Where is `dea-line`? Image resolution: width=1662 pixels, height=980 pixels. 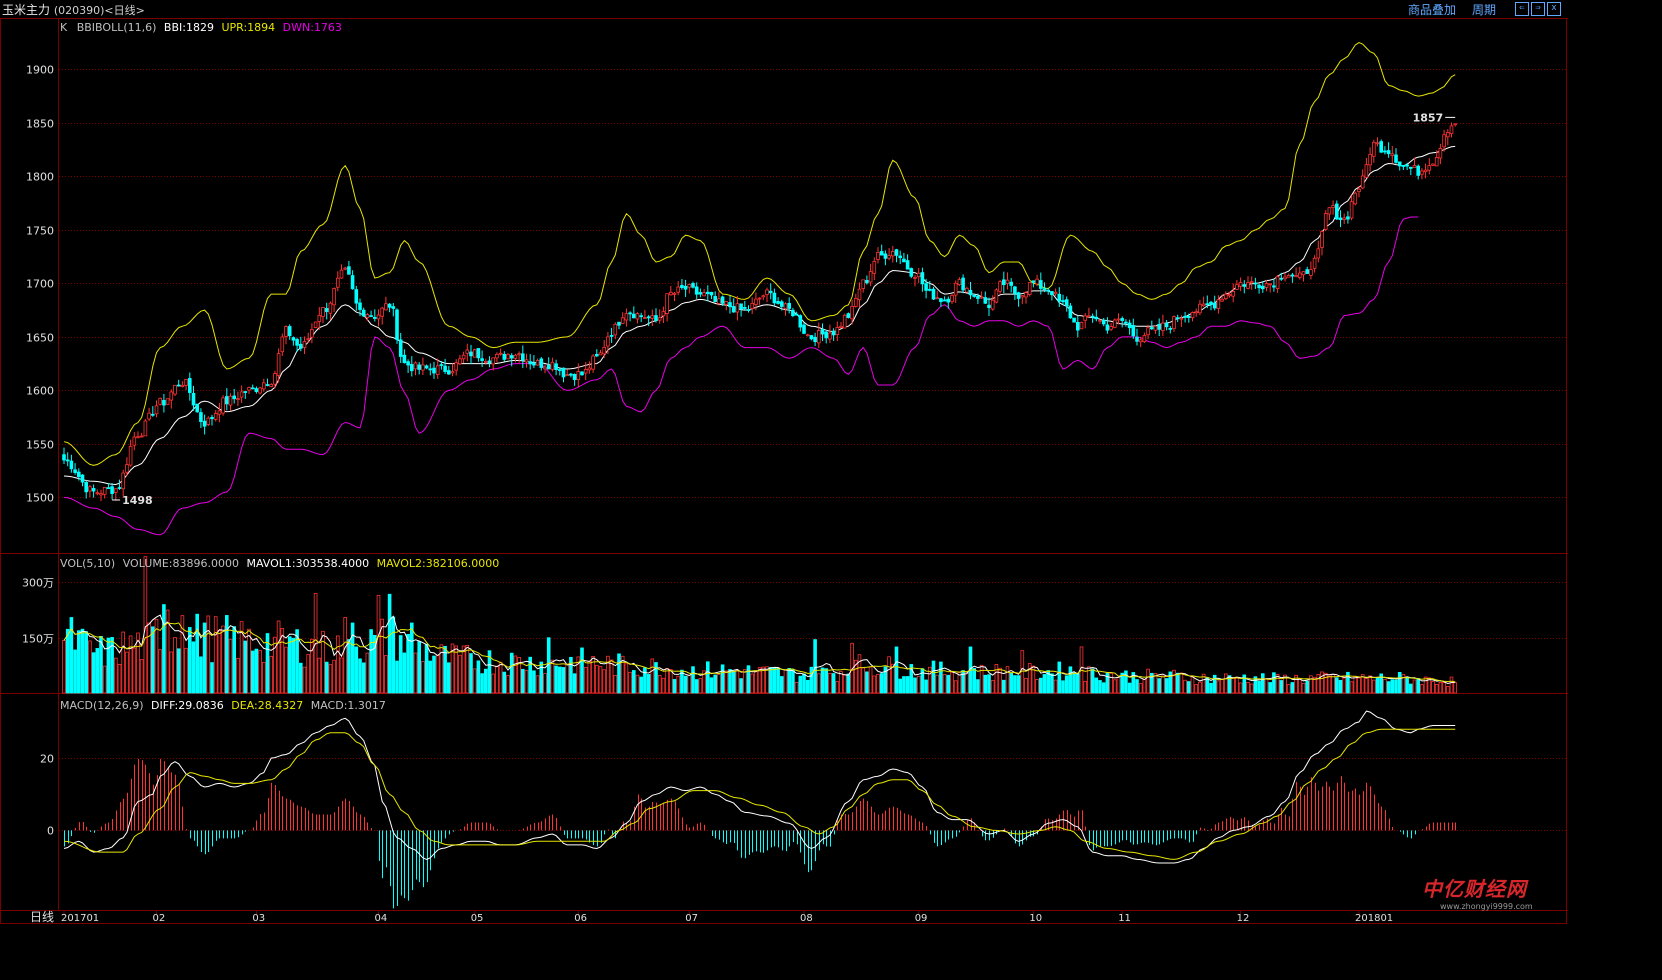 dea-line is located at coordinates (759, 794).